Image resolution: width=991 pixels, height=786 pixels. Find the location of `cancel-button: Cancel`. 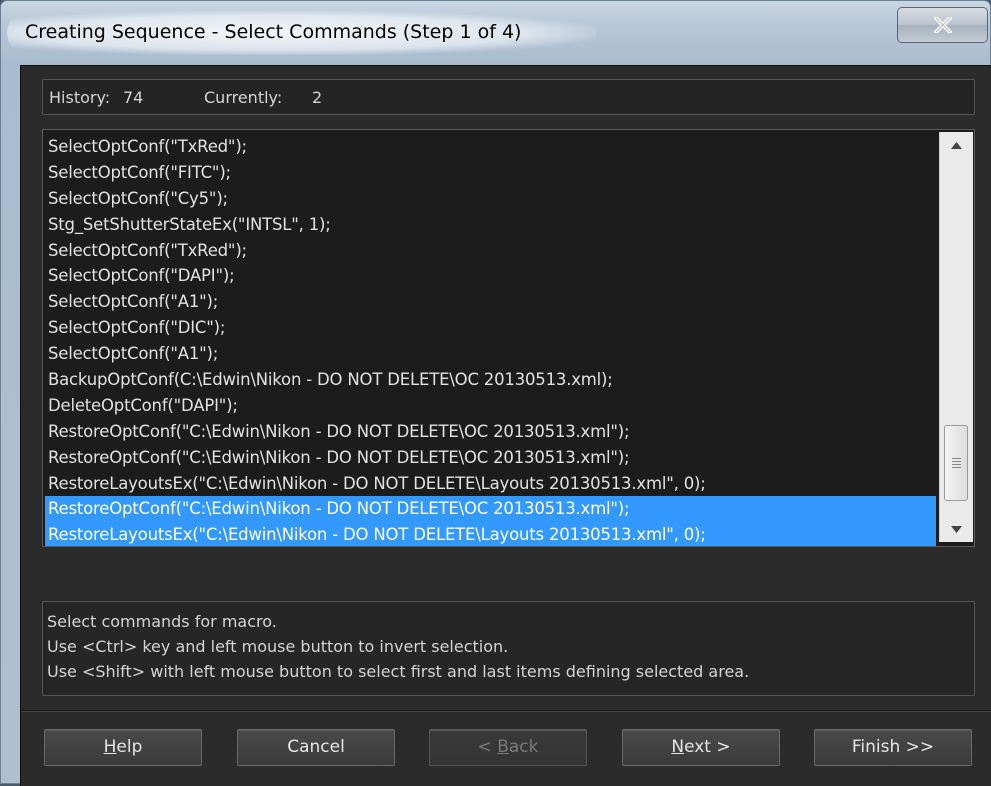

cancel-button: Cancel is located at coordinates (316, 747).